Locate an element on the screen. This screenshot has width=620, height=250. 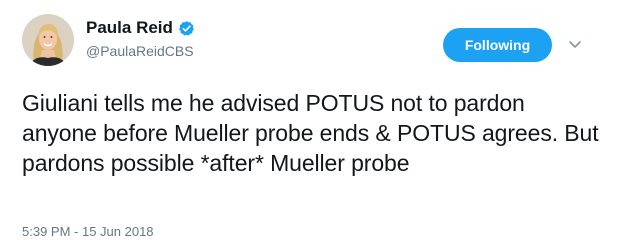
verified-badge-icon is located at coordinates (186, 28).